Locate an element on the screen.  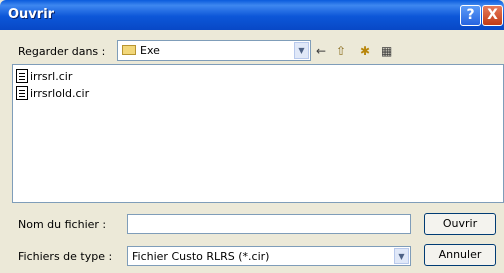
list-item: irrsrl.cir is located at coordinates (44, 76).